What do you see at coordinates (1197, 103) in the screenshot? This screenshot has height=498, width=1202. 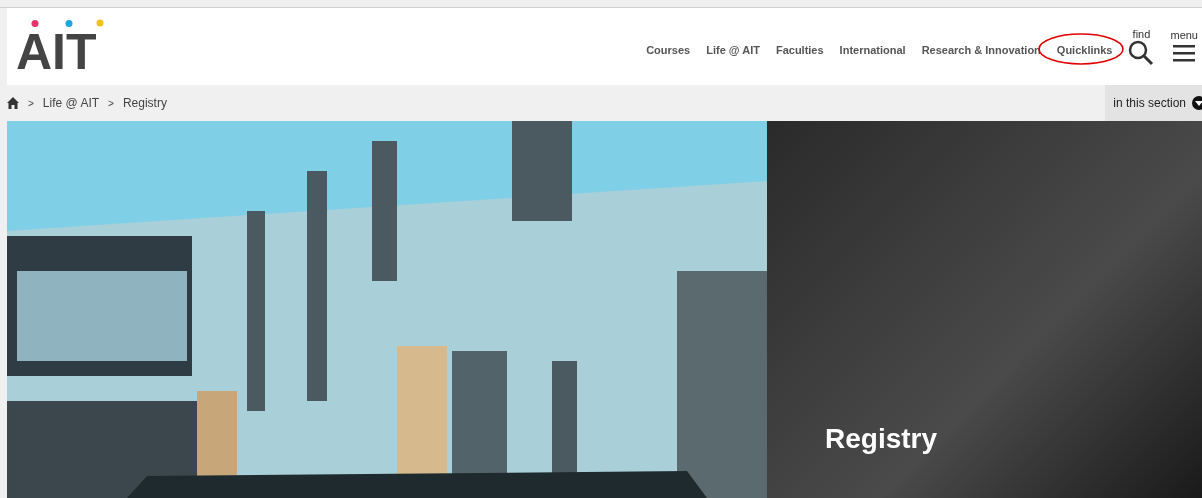 I see `dropdown-icon` at bounding box center [1197, 103].